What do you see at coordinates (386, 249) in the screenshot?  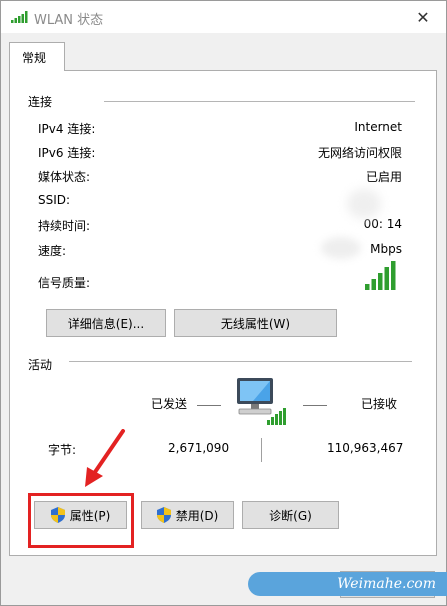 I see `speed-value: Mbps` at bounding box center [386, 249].